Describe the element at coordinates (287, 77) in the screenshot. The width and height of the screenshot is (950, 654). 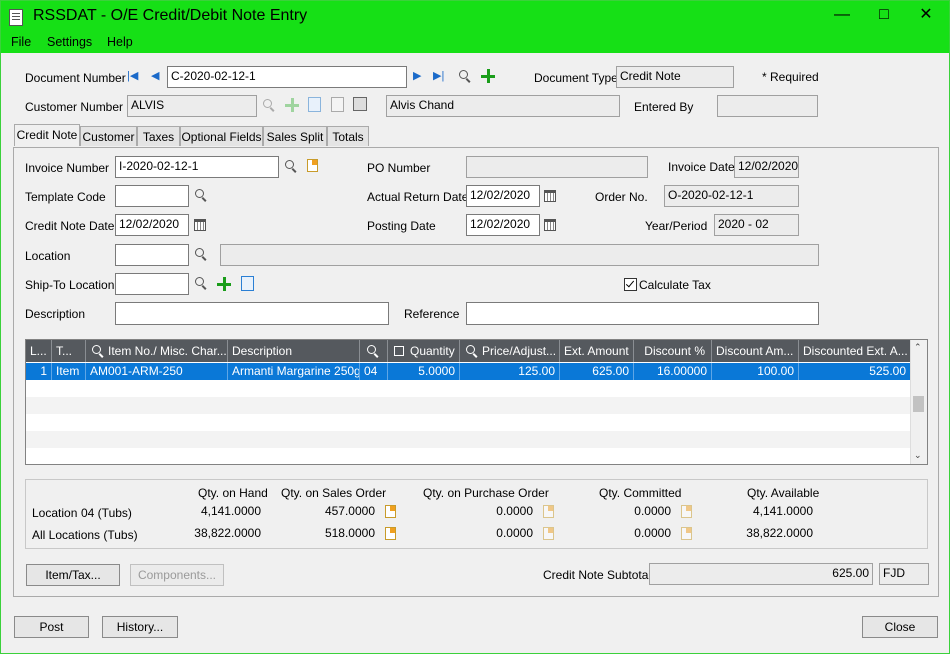
I see `document-number-input: C-2020-02-12-1` at that location.